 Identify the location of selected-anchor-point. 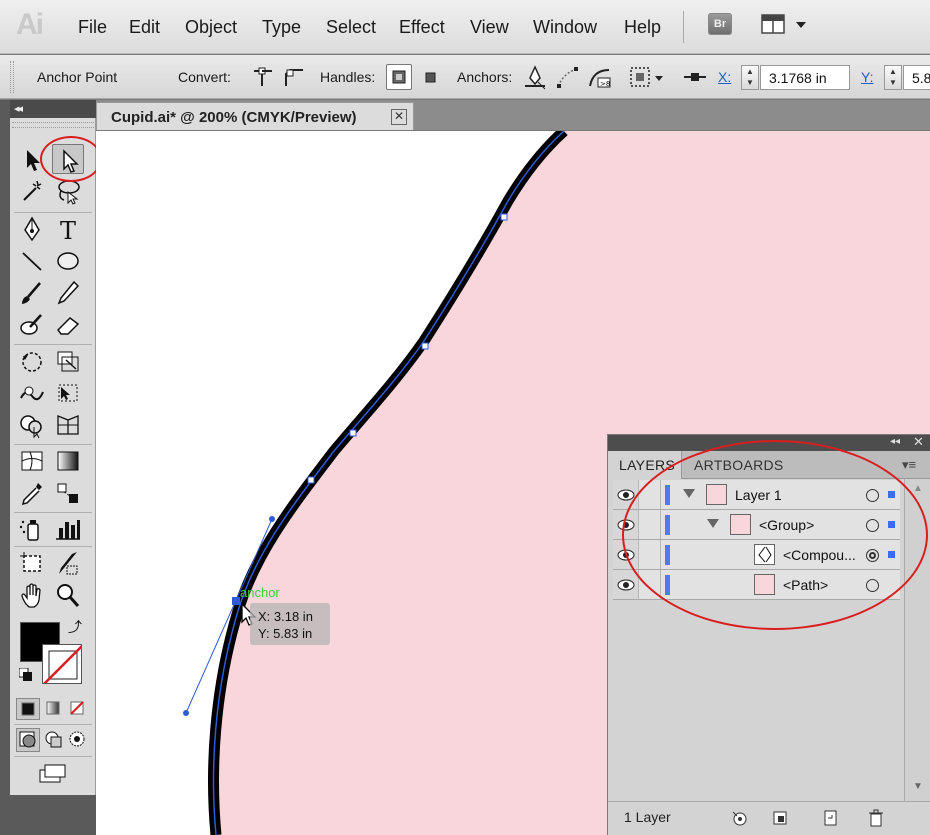
(236, 601).